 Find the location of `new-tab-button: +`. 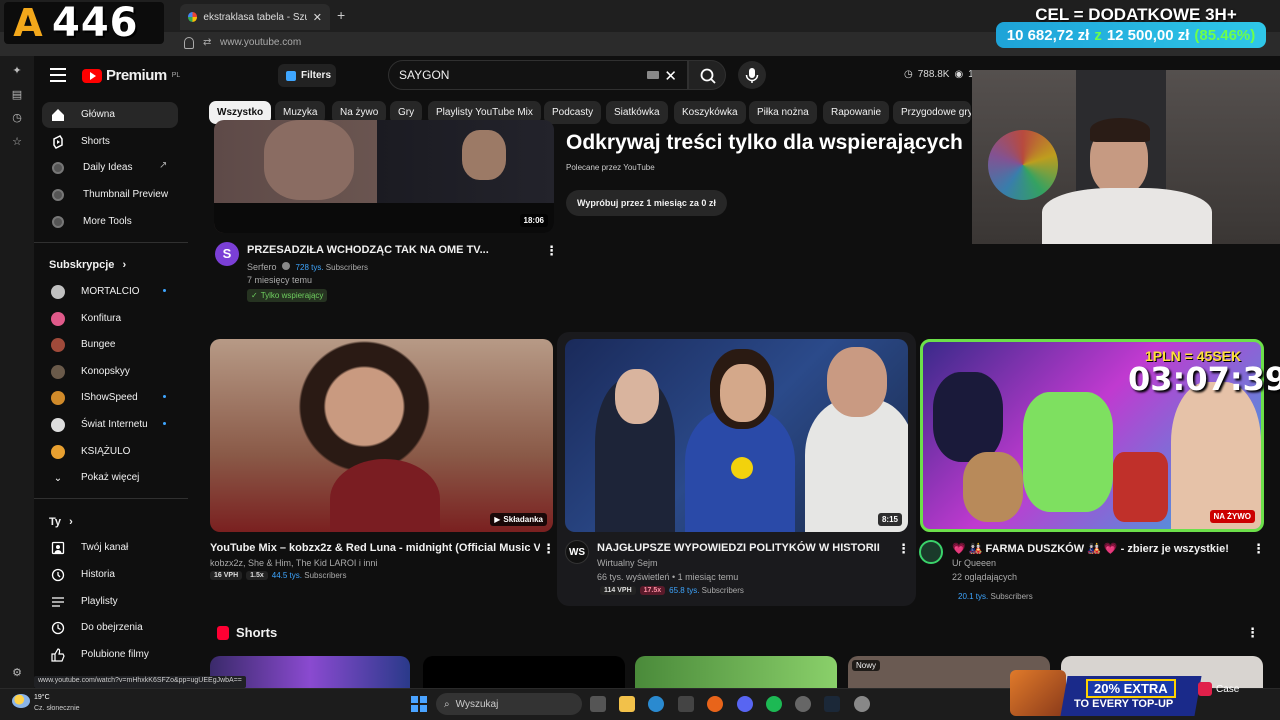

new-tab-button: + is located at coordinates (341, 15).